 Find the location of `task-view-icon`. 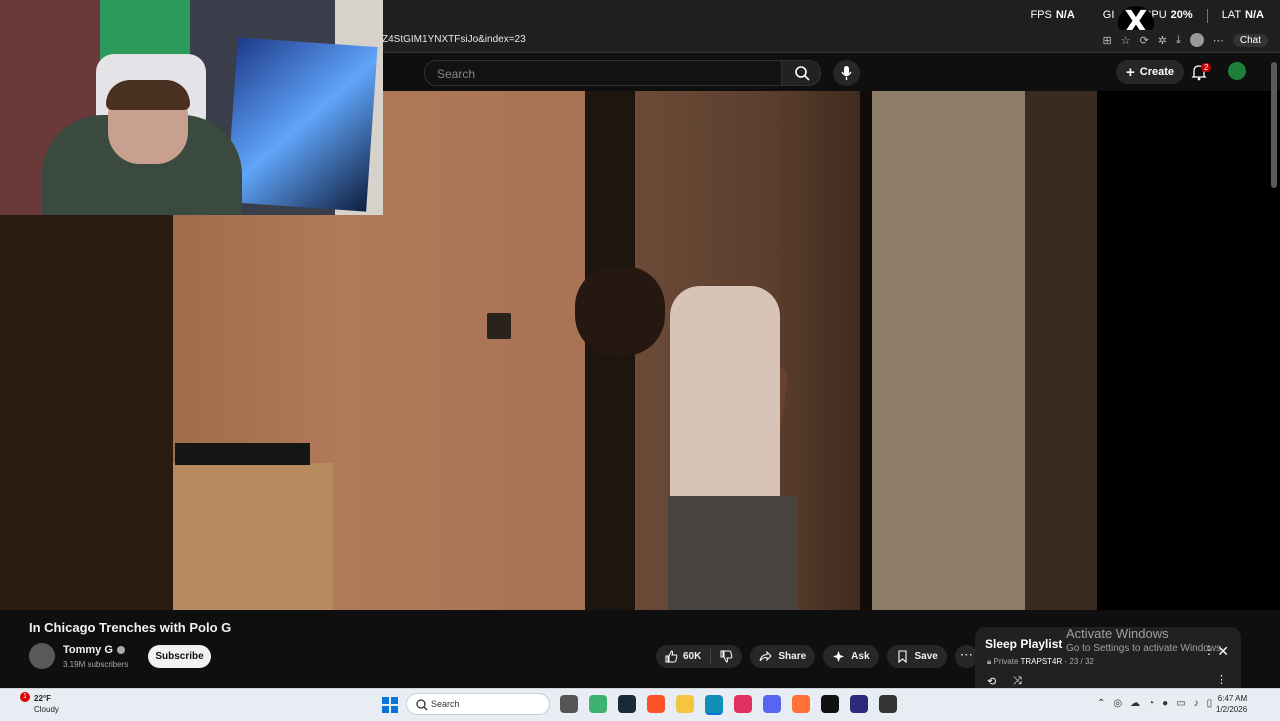

task-view-icon is located at coordinates (569, 704).